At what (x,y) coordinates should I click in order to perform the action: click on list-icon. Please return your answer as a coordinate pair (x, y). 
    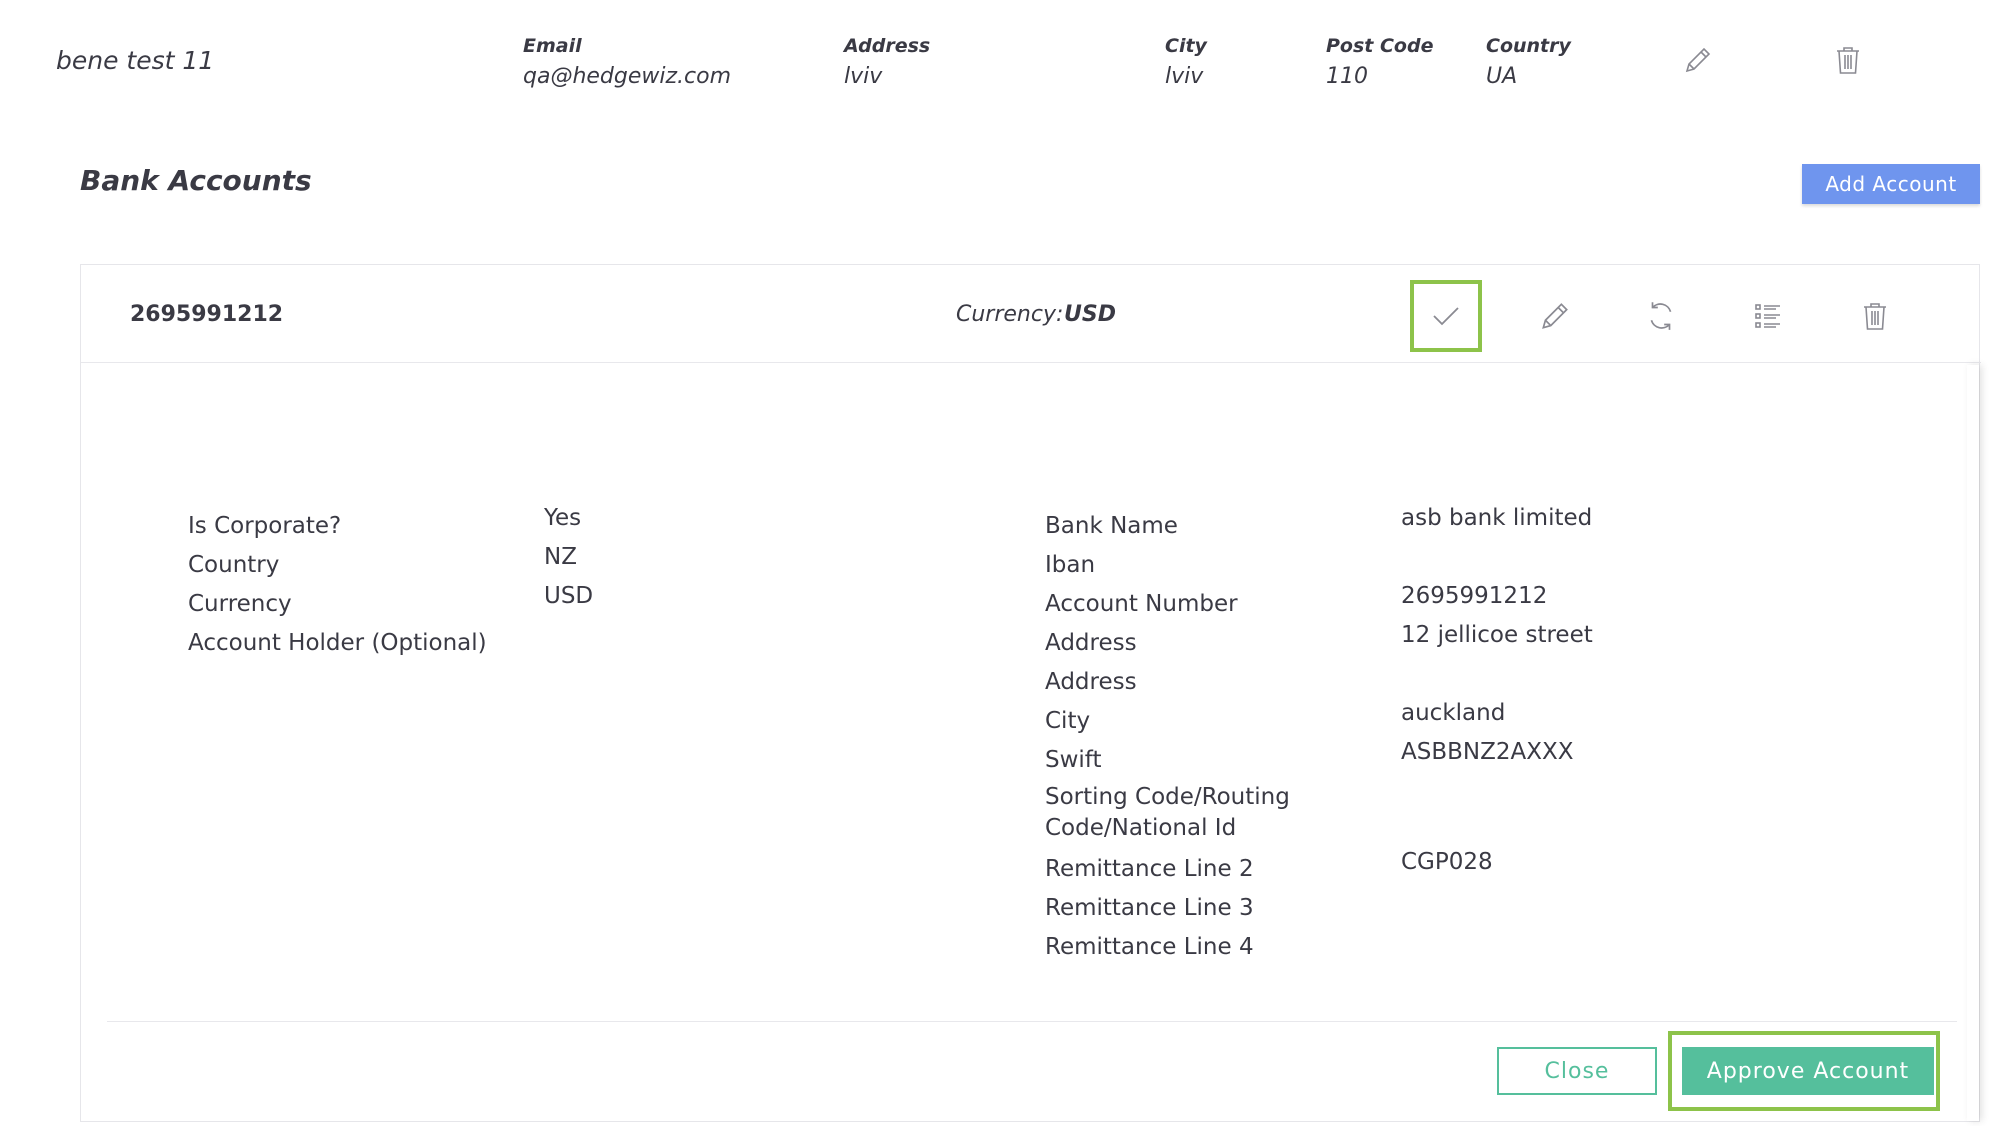
    Looking at the image, I should click on (1767, 316).